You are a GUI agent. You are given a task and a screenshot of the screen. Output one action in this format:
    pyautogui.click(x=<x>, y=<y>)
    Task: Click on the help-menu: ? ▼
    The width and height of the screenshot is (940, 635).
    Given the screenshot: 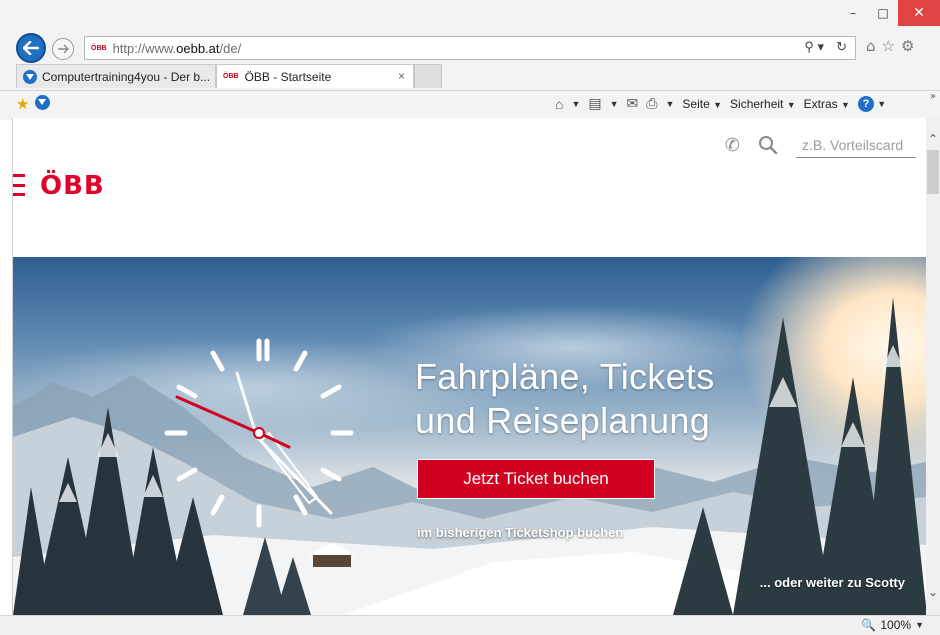 What is the action you would take?
    pyautogui.click(x=872, y=103)
    